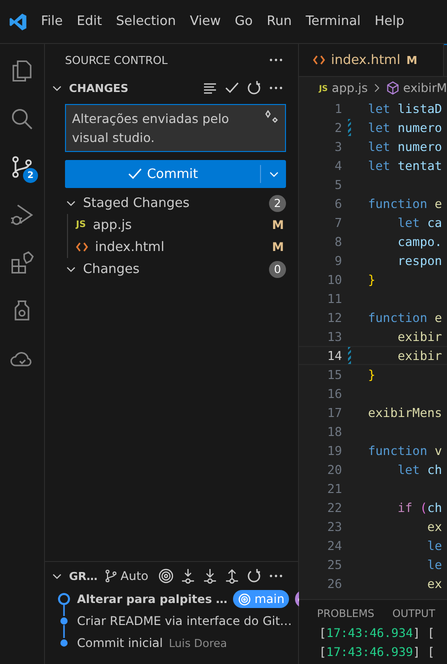 The width and height of the screenshot is (447, 664). What do you see at coordinates (390, 21) in the screenshot?
I see `menu-item: Help` at bounding box center [390, 21].